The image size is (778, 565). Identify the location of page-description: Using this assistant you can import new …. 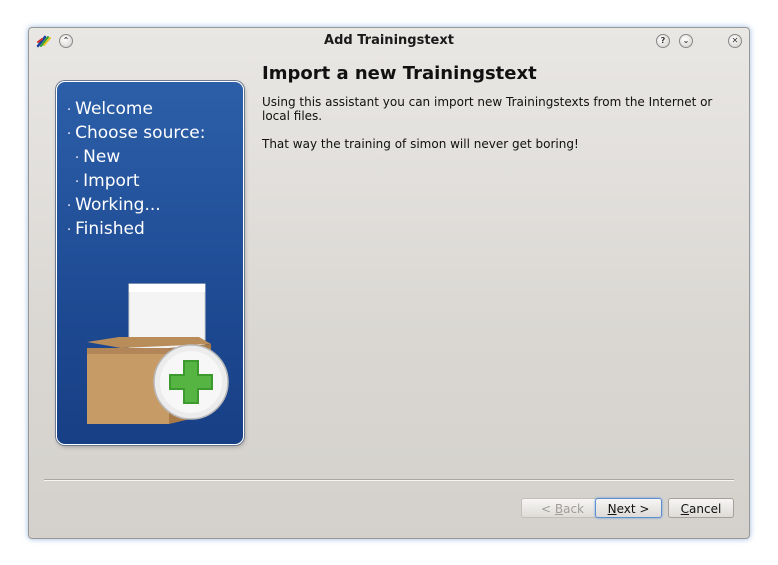
(487, 109).